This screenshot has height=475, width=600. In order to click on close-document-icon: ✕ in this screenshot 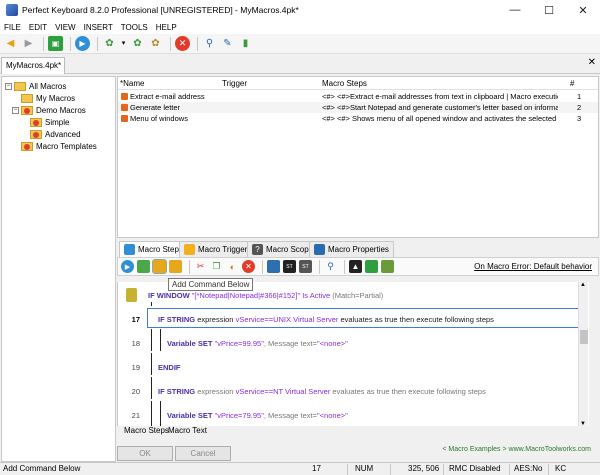, I will do `click(592, 62)`.